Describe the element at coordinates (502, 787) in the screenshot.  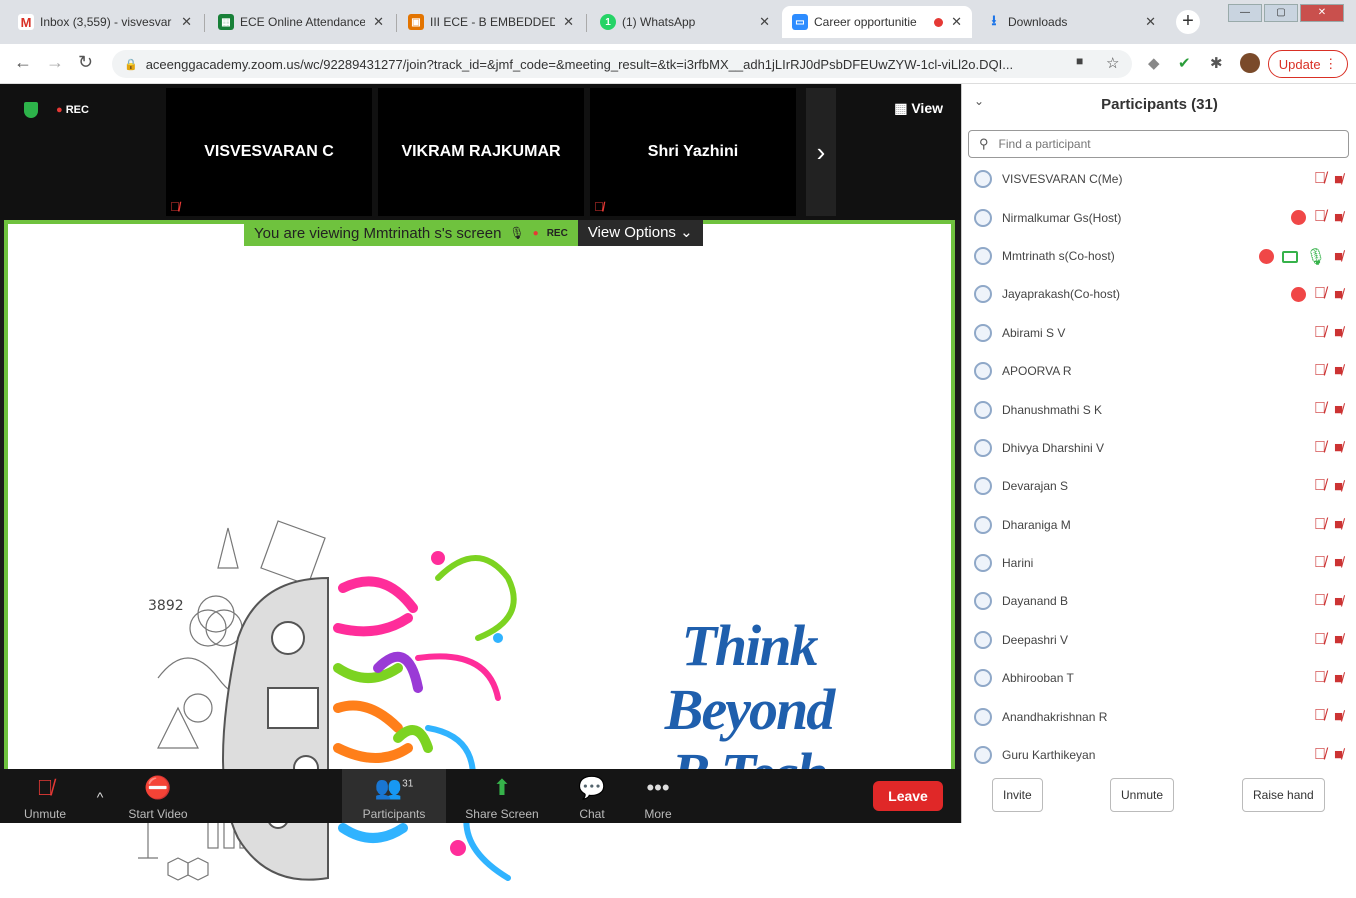
I see `share-screen-icon: ⬆` at that location.